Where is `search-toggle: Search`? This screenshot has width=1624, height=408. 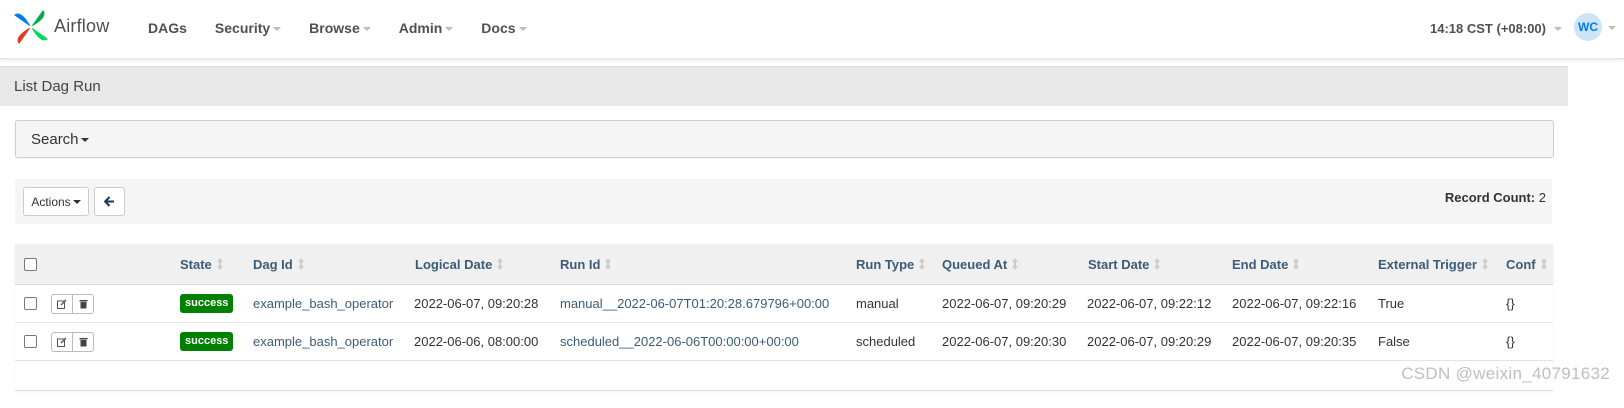
search-toggle: Search is located at coordinates (60, 139).